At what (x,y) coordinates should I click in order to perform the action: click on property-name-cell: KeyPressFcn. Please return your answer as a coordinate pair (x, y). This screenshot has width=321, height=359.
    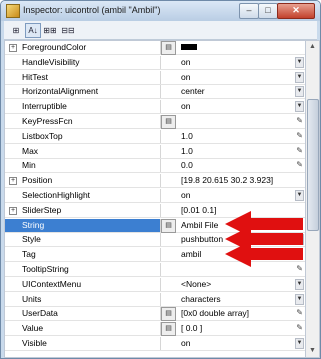
    Looking at the image, I should click on (83, 121).